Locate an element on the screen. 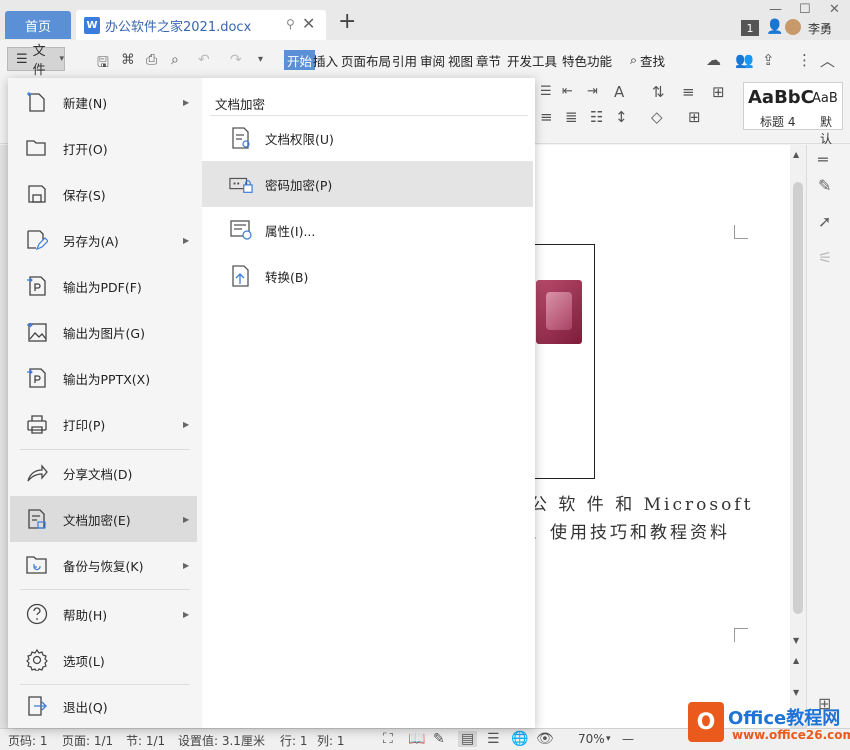 This screenshot has height=750, width=850. submenu-item-doc-permission: 文档权限(U) is located at coordinates (367, 138).